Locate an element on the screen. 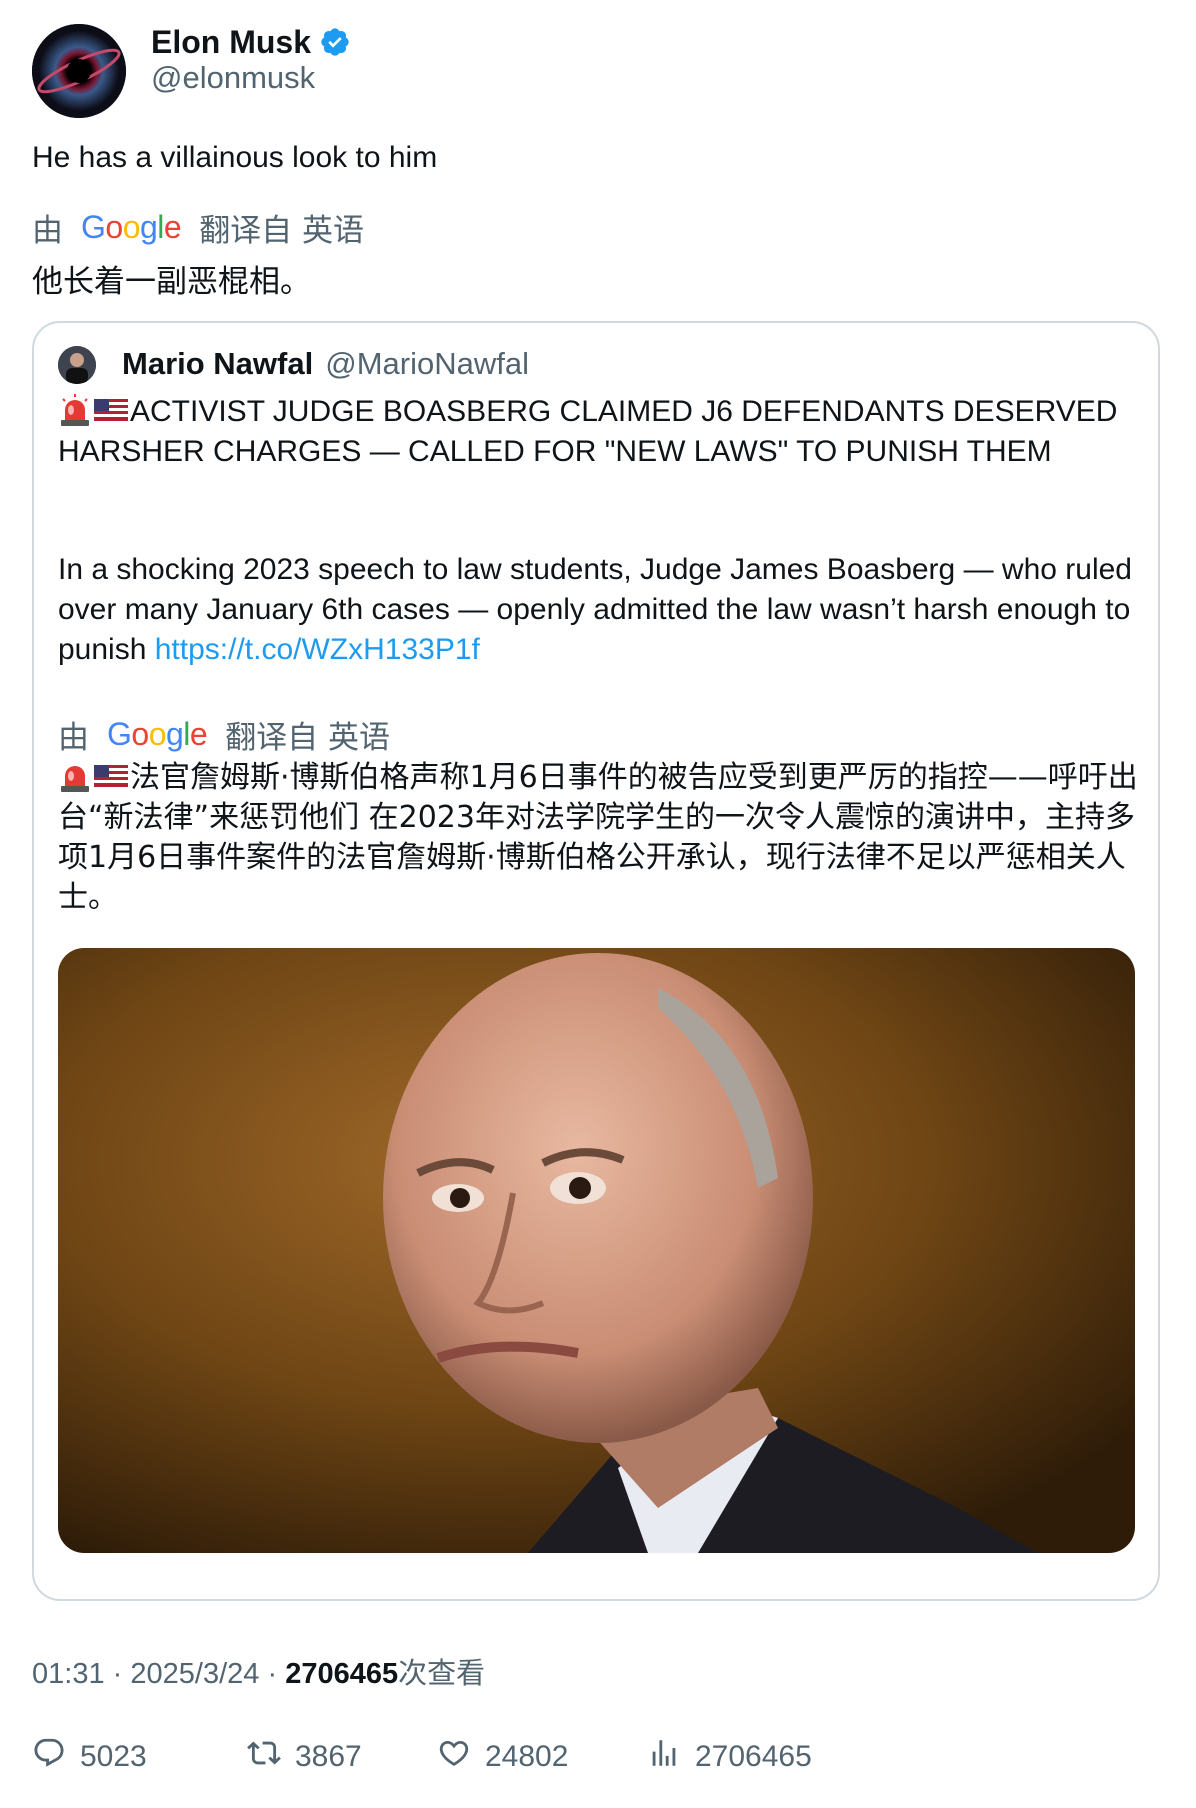  retweet-count: 3867 is located at coordinates (328, 1756).